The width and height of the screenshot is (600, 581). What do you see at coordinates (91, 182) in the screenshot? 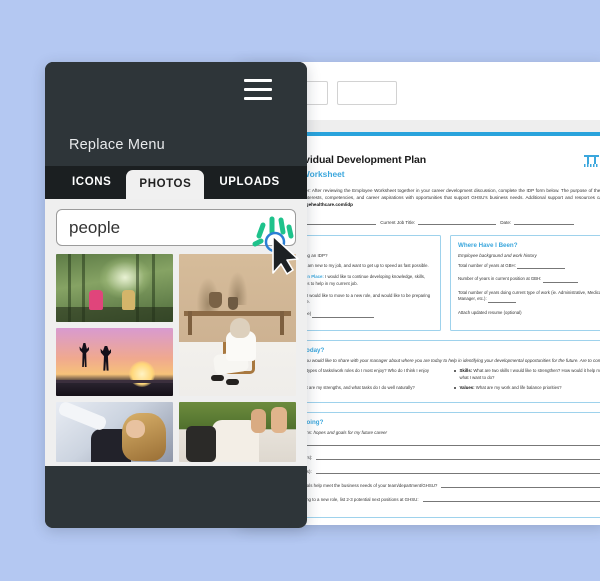
I see `tab-icons: ICONS` at bounding box center [91, 182].